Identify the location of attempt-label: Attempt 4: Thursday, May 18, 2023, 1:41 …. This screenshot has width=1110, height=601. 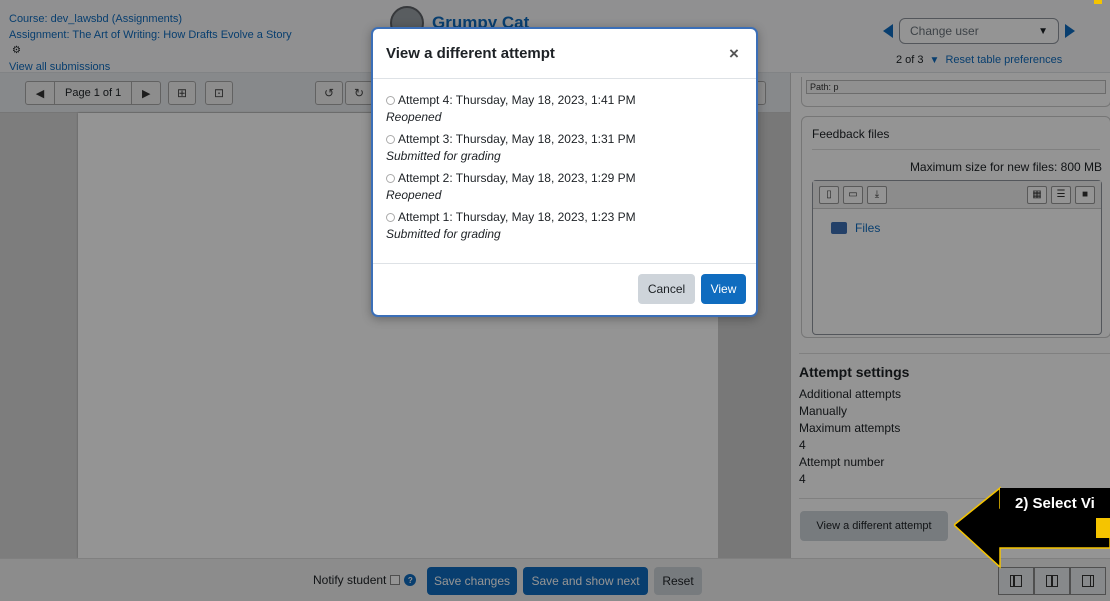
(517, 100).